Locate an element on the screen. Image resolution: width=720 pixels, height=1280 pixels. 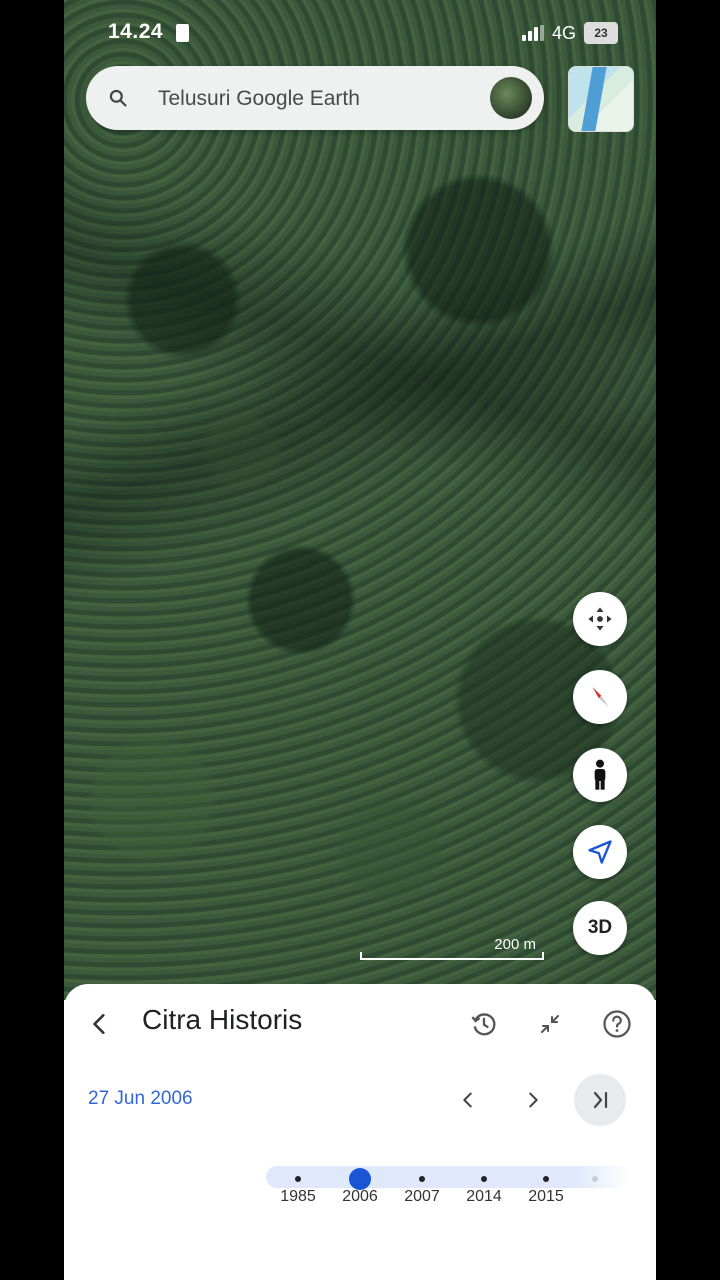
timeline-year: 2015 is located at coordinates (546, 1197).